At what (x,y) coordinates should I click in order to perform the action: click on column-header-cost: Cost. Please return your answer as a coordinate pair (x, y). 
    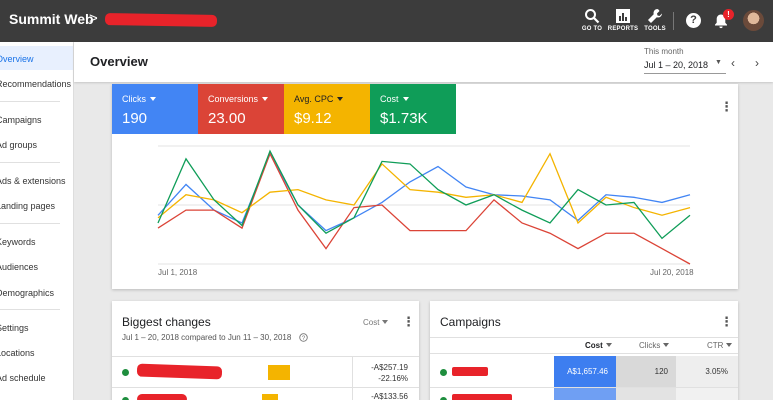
    Looking at the image, I should click on (598, 345).